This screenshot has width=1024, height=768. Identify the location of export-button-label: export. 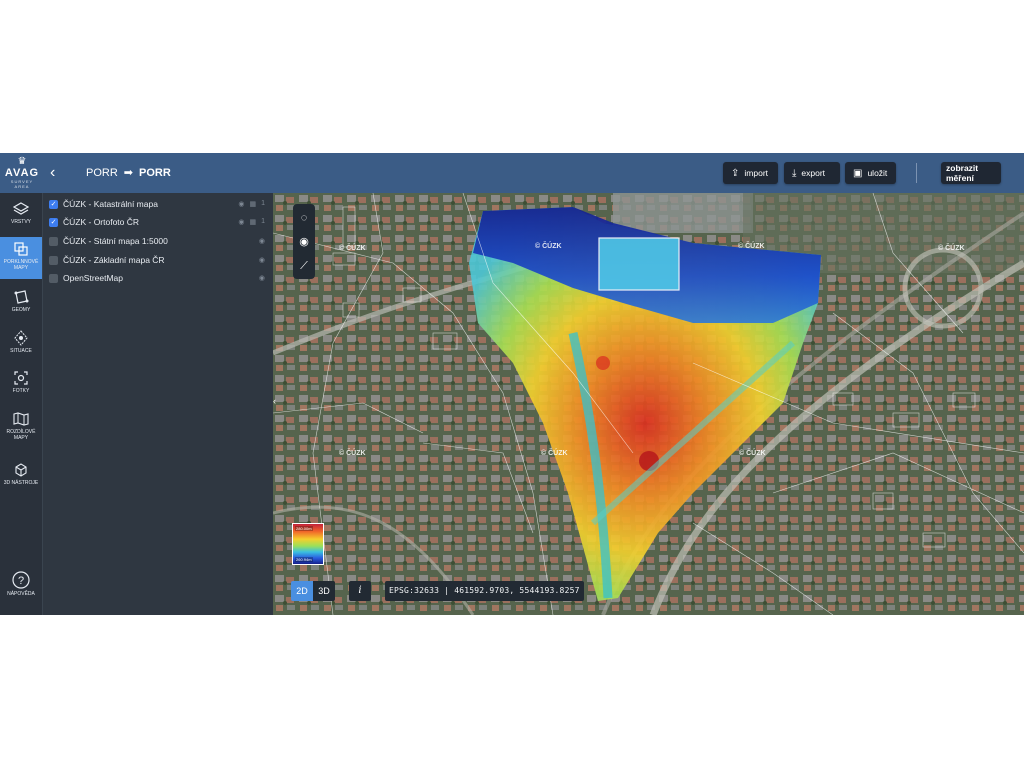
(813, 173).